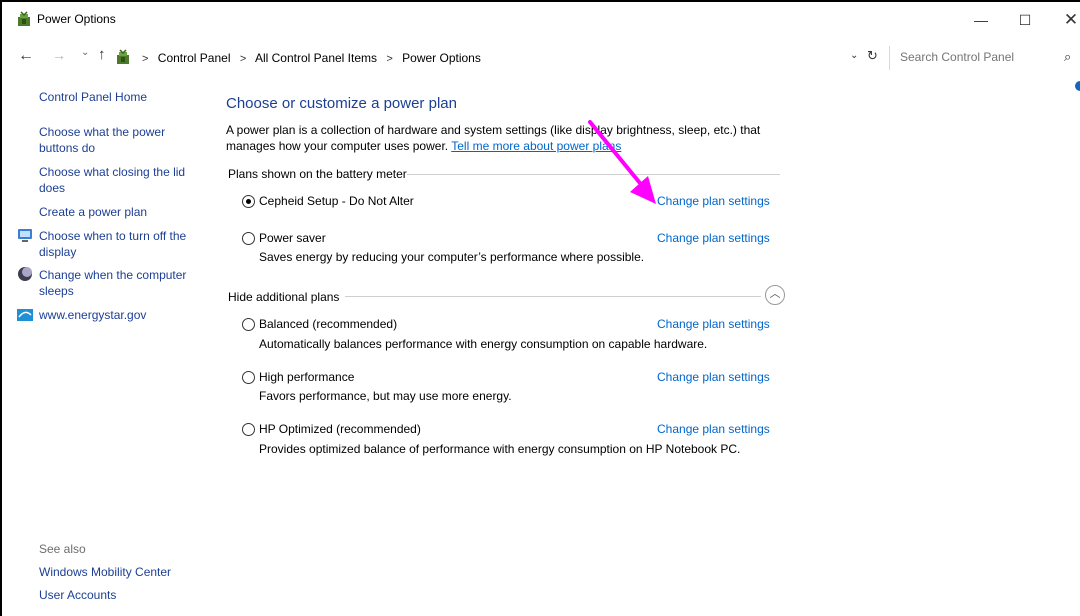 The width and height of the screenshot is (1080, 616). Describe the element at coordinates (872, 56) in the screenshot. I see `refresh-icon: ↻` at that location.